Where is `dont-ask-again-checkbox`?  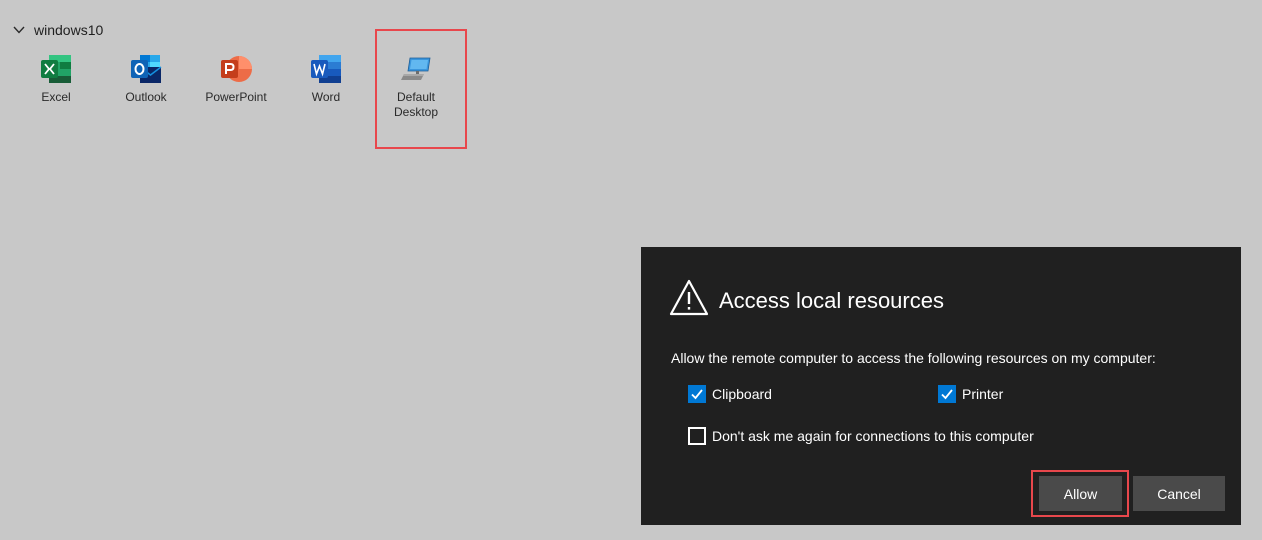
dont-ask-again-checkbox is located at coordinates (697, 436).